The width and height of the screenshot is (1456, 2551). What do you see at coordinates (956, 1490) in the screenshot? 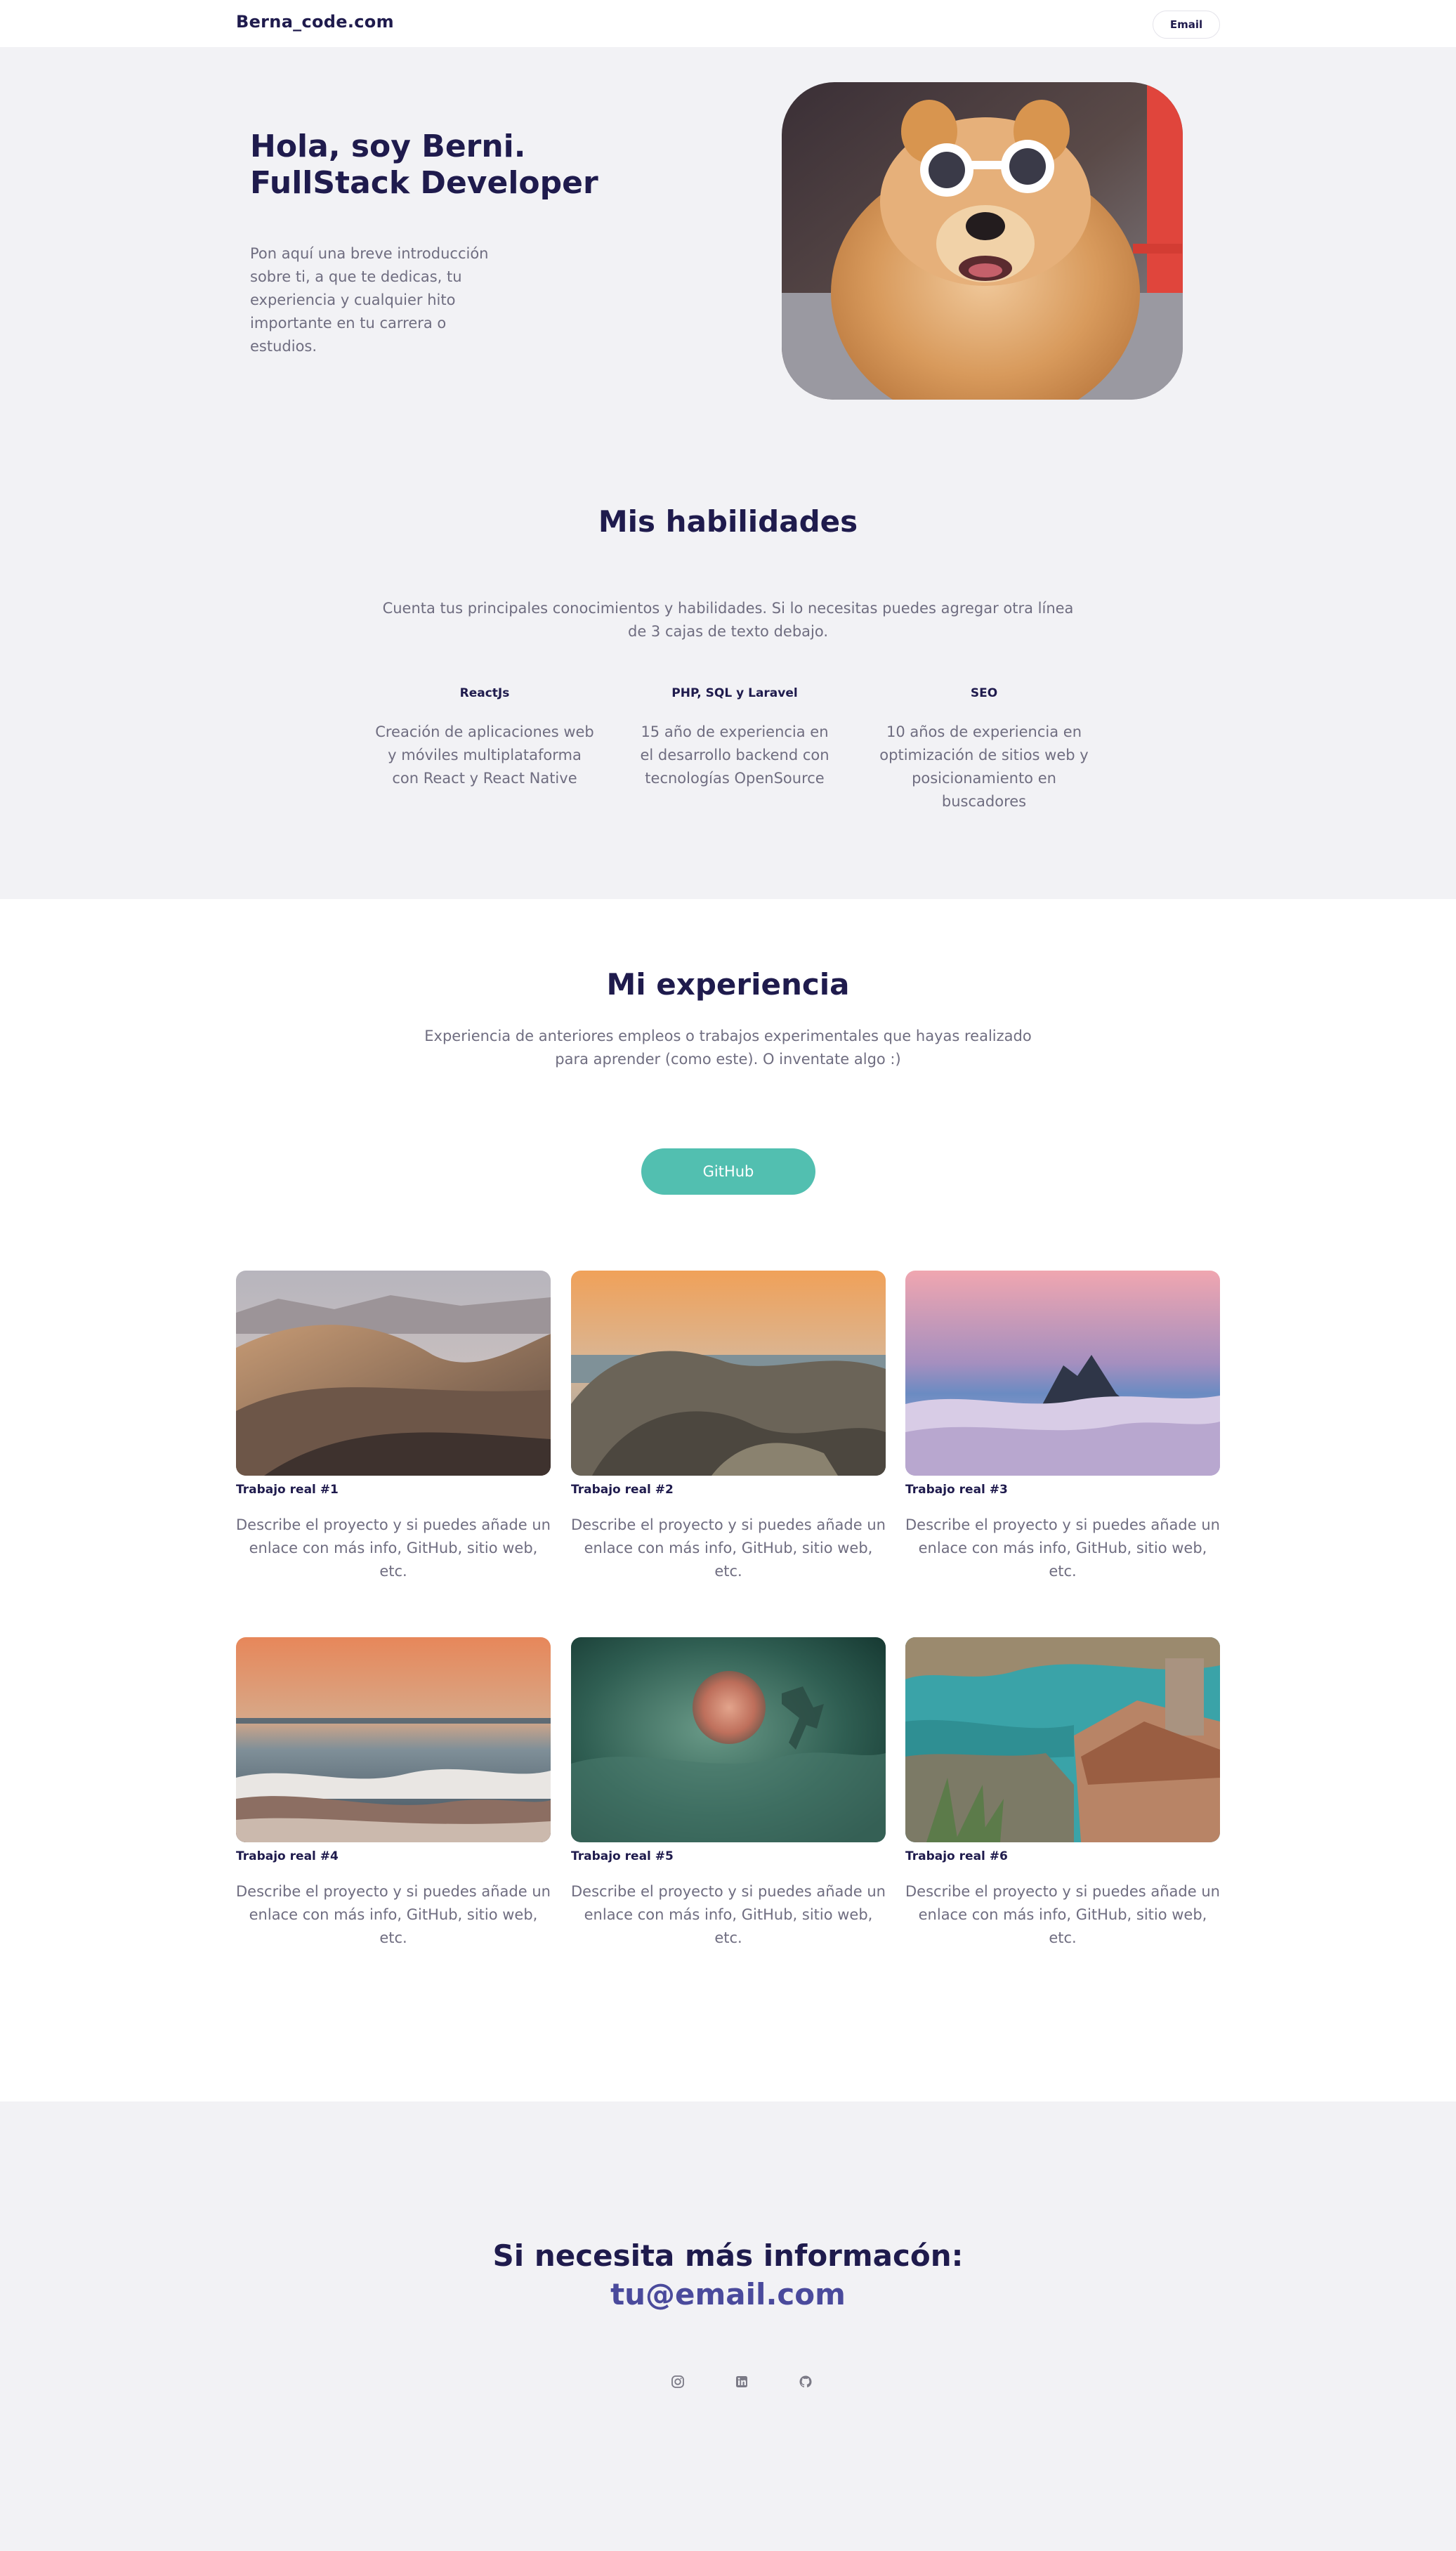
I see `project-title-3: Trabajo real #3` at bounding box center [956, 1490].